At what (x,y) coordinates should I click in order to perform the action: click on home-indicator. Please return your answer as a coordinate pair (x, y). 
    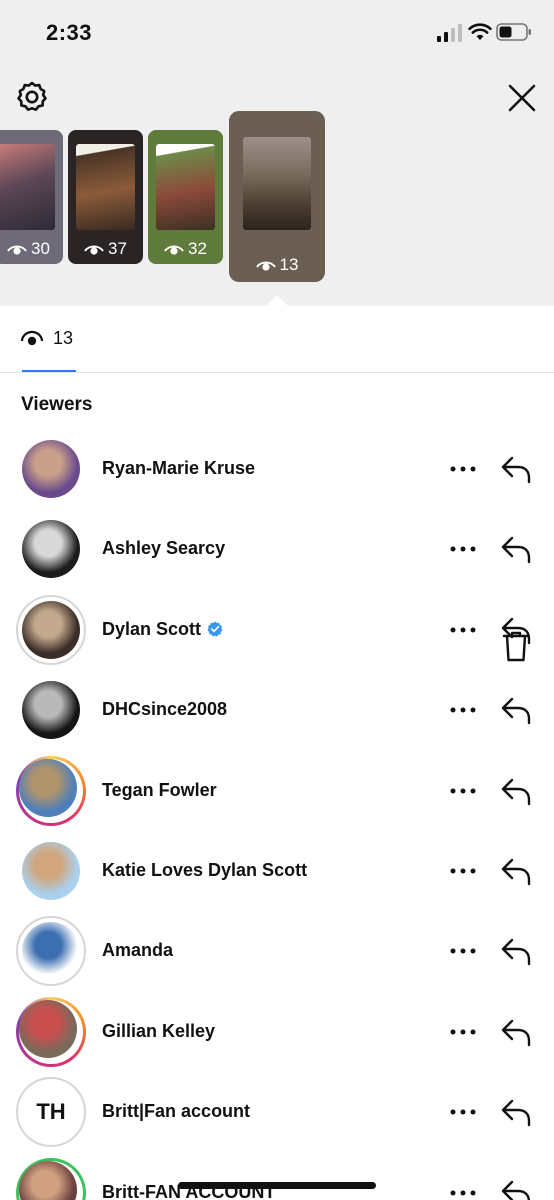
    Looking at the image, I should click on (277, 1185).